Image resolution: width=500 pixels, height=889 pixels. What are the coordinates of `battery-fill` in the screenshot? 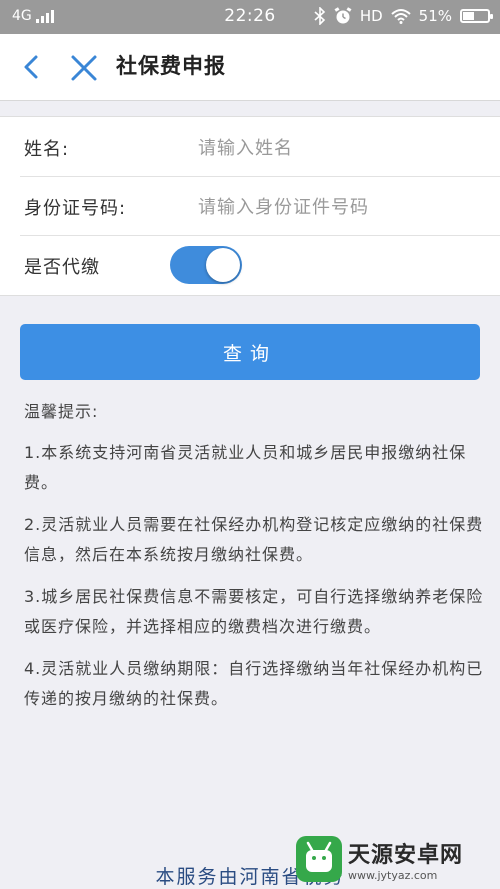 It's located at (469, 16).